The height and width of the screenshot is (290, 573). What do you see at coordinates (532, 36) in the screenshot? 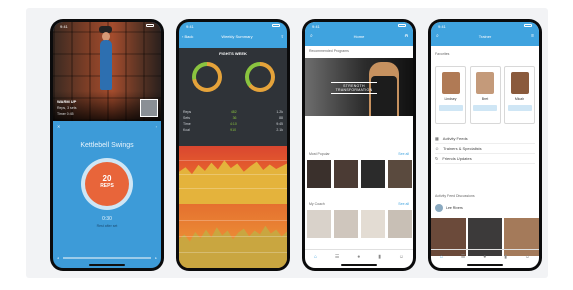
I see `menu-icon: ≡` at bounding box center [532, 36].